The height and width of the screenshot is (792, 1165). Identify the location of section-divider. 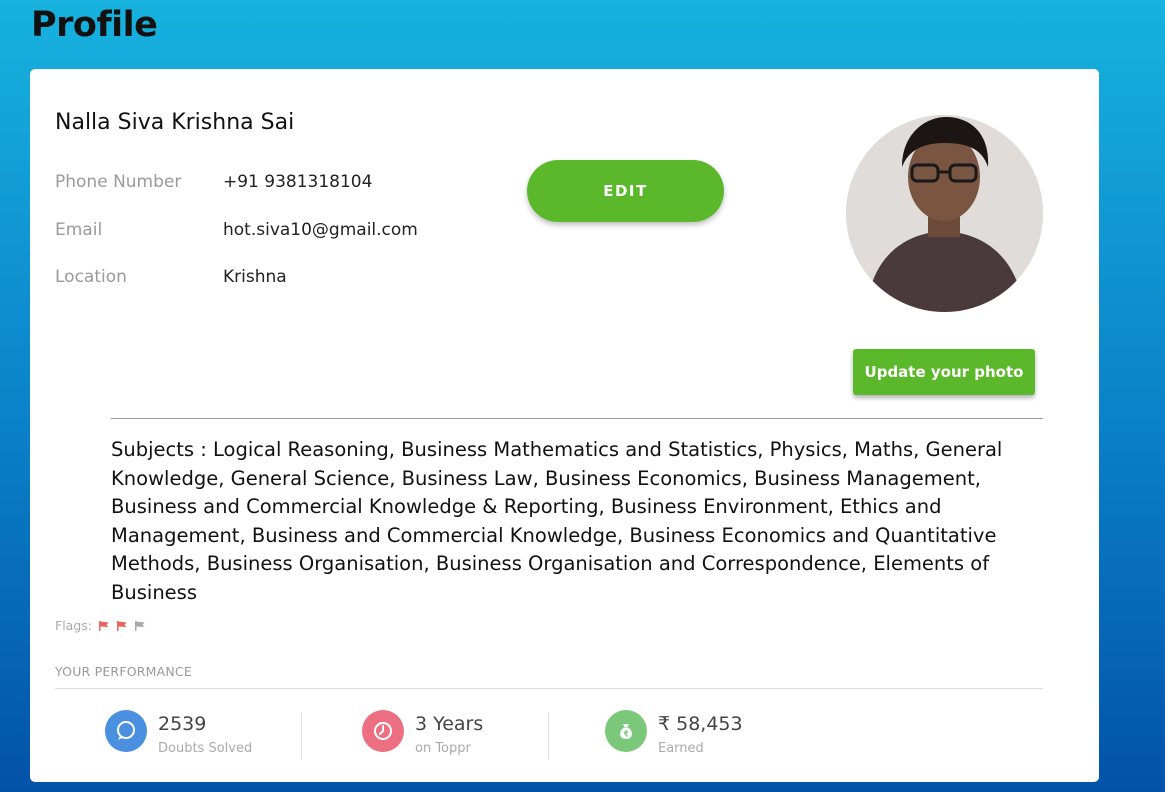
(577, 418).